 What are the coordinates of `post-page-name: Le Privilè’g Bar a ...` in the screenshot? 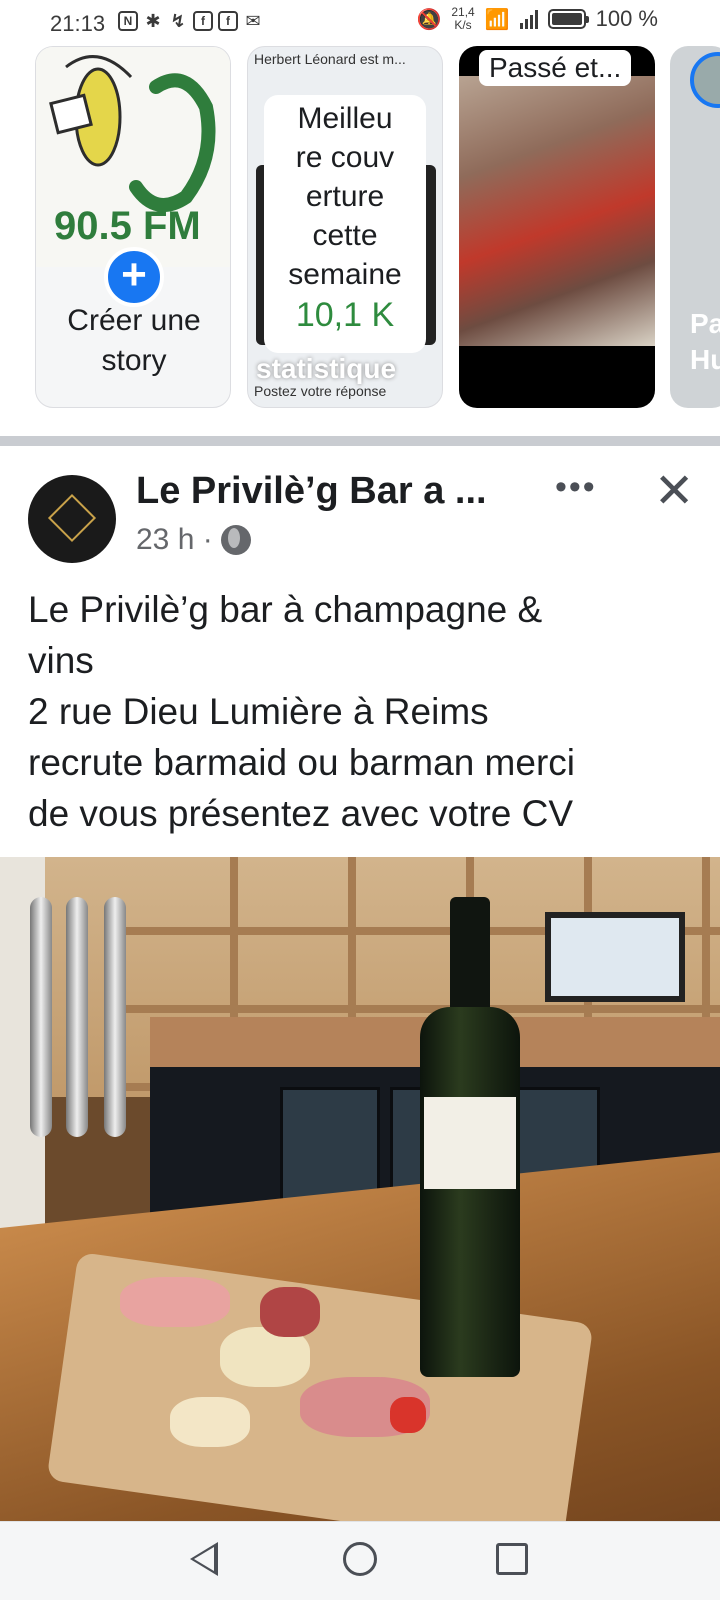 It's located at (311, 491).